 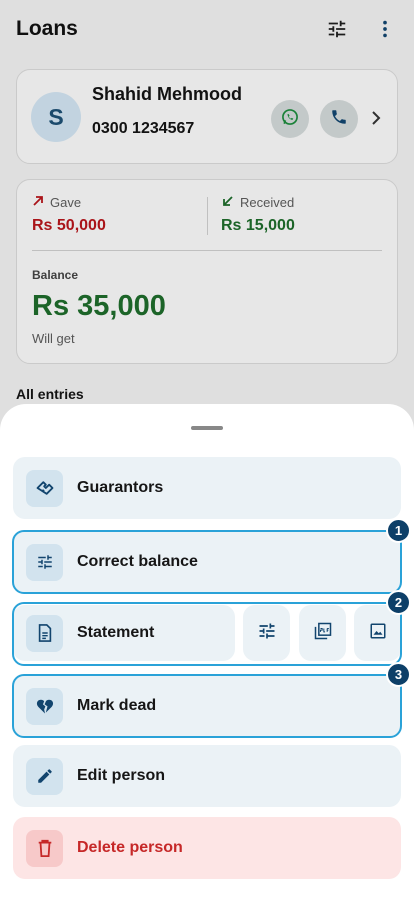 What do you see at coordinates (207, 428) in the screenshot?
I see `drag-handle` at bounding box center [207, 428].